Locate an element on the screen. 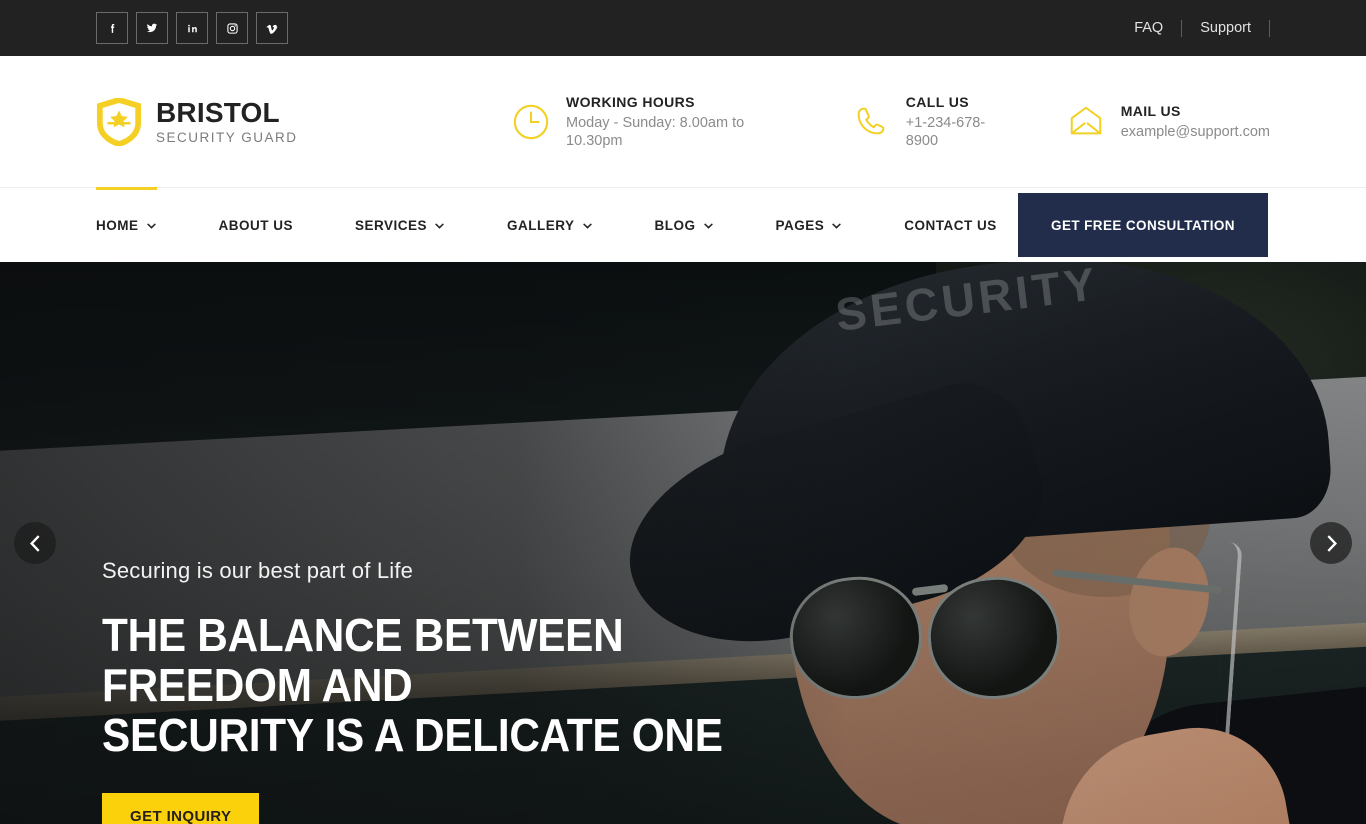 The height and width of the screenshot is (824, 1366). nav-label: CONTACT US is located at coordinates (950, 225).